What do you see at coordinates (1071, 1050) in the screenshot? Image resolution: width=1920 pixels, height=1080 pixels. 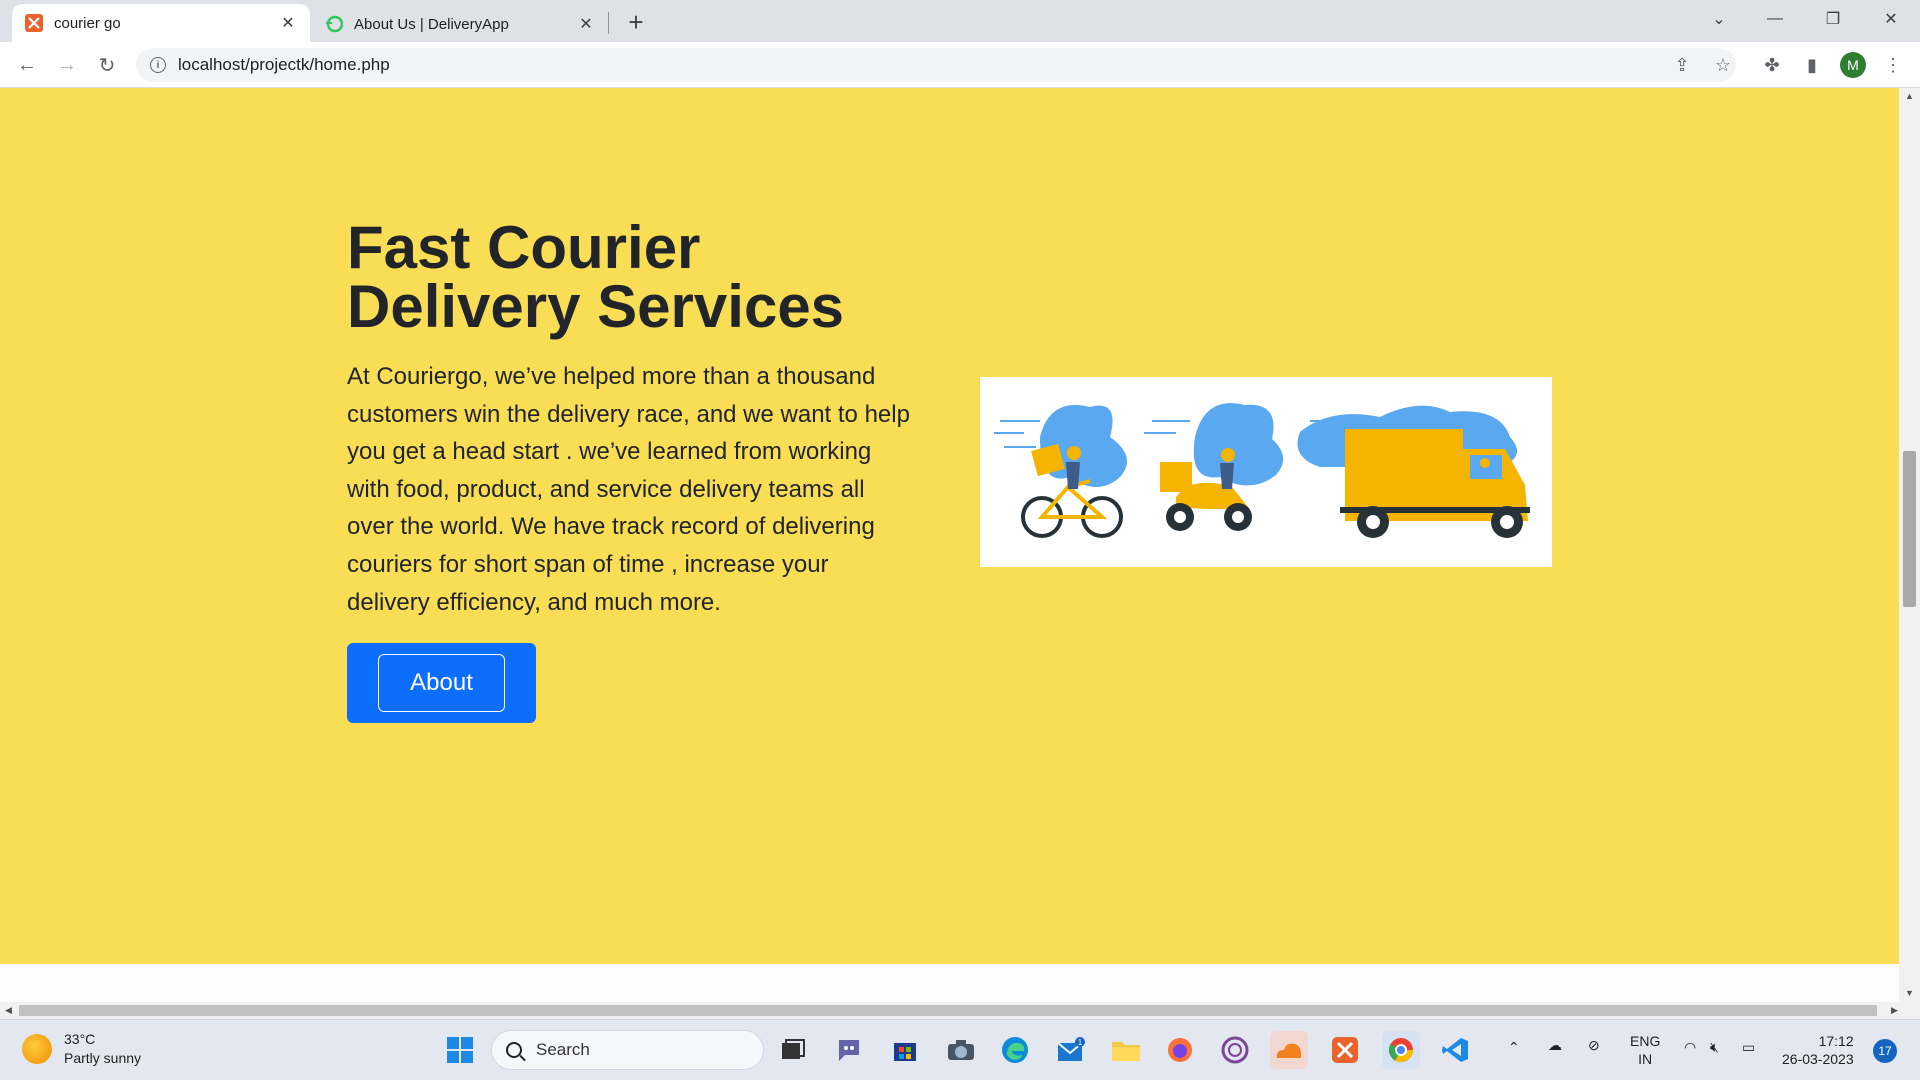 I see `mail-icon: 1` at bounding box center [1071, 1050].